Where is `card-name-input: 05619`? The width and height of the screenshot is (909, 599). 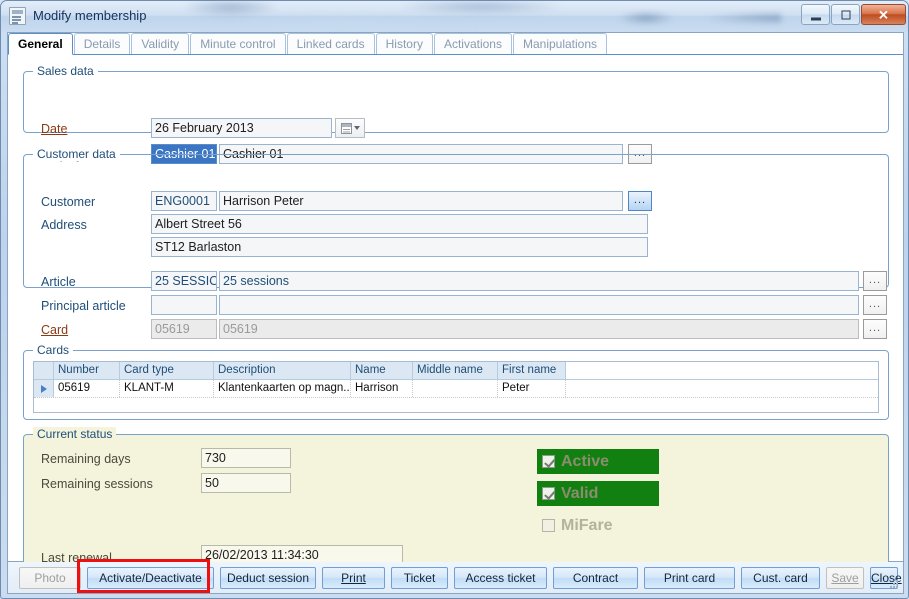
card-name-input: 05619 is located at coordinates (539, 329).